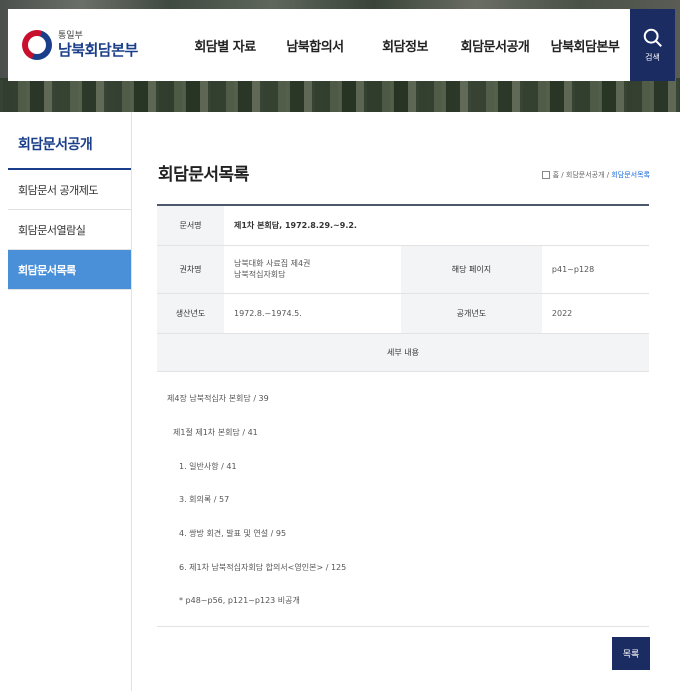 The width and height of the screenshot is (680, 691). What do you see at coordinates (556, 175) in the screenshot?
I see `breadcrumb-home: 홈` at bounding box center [556, 175].